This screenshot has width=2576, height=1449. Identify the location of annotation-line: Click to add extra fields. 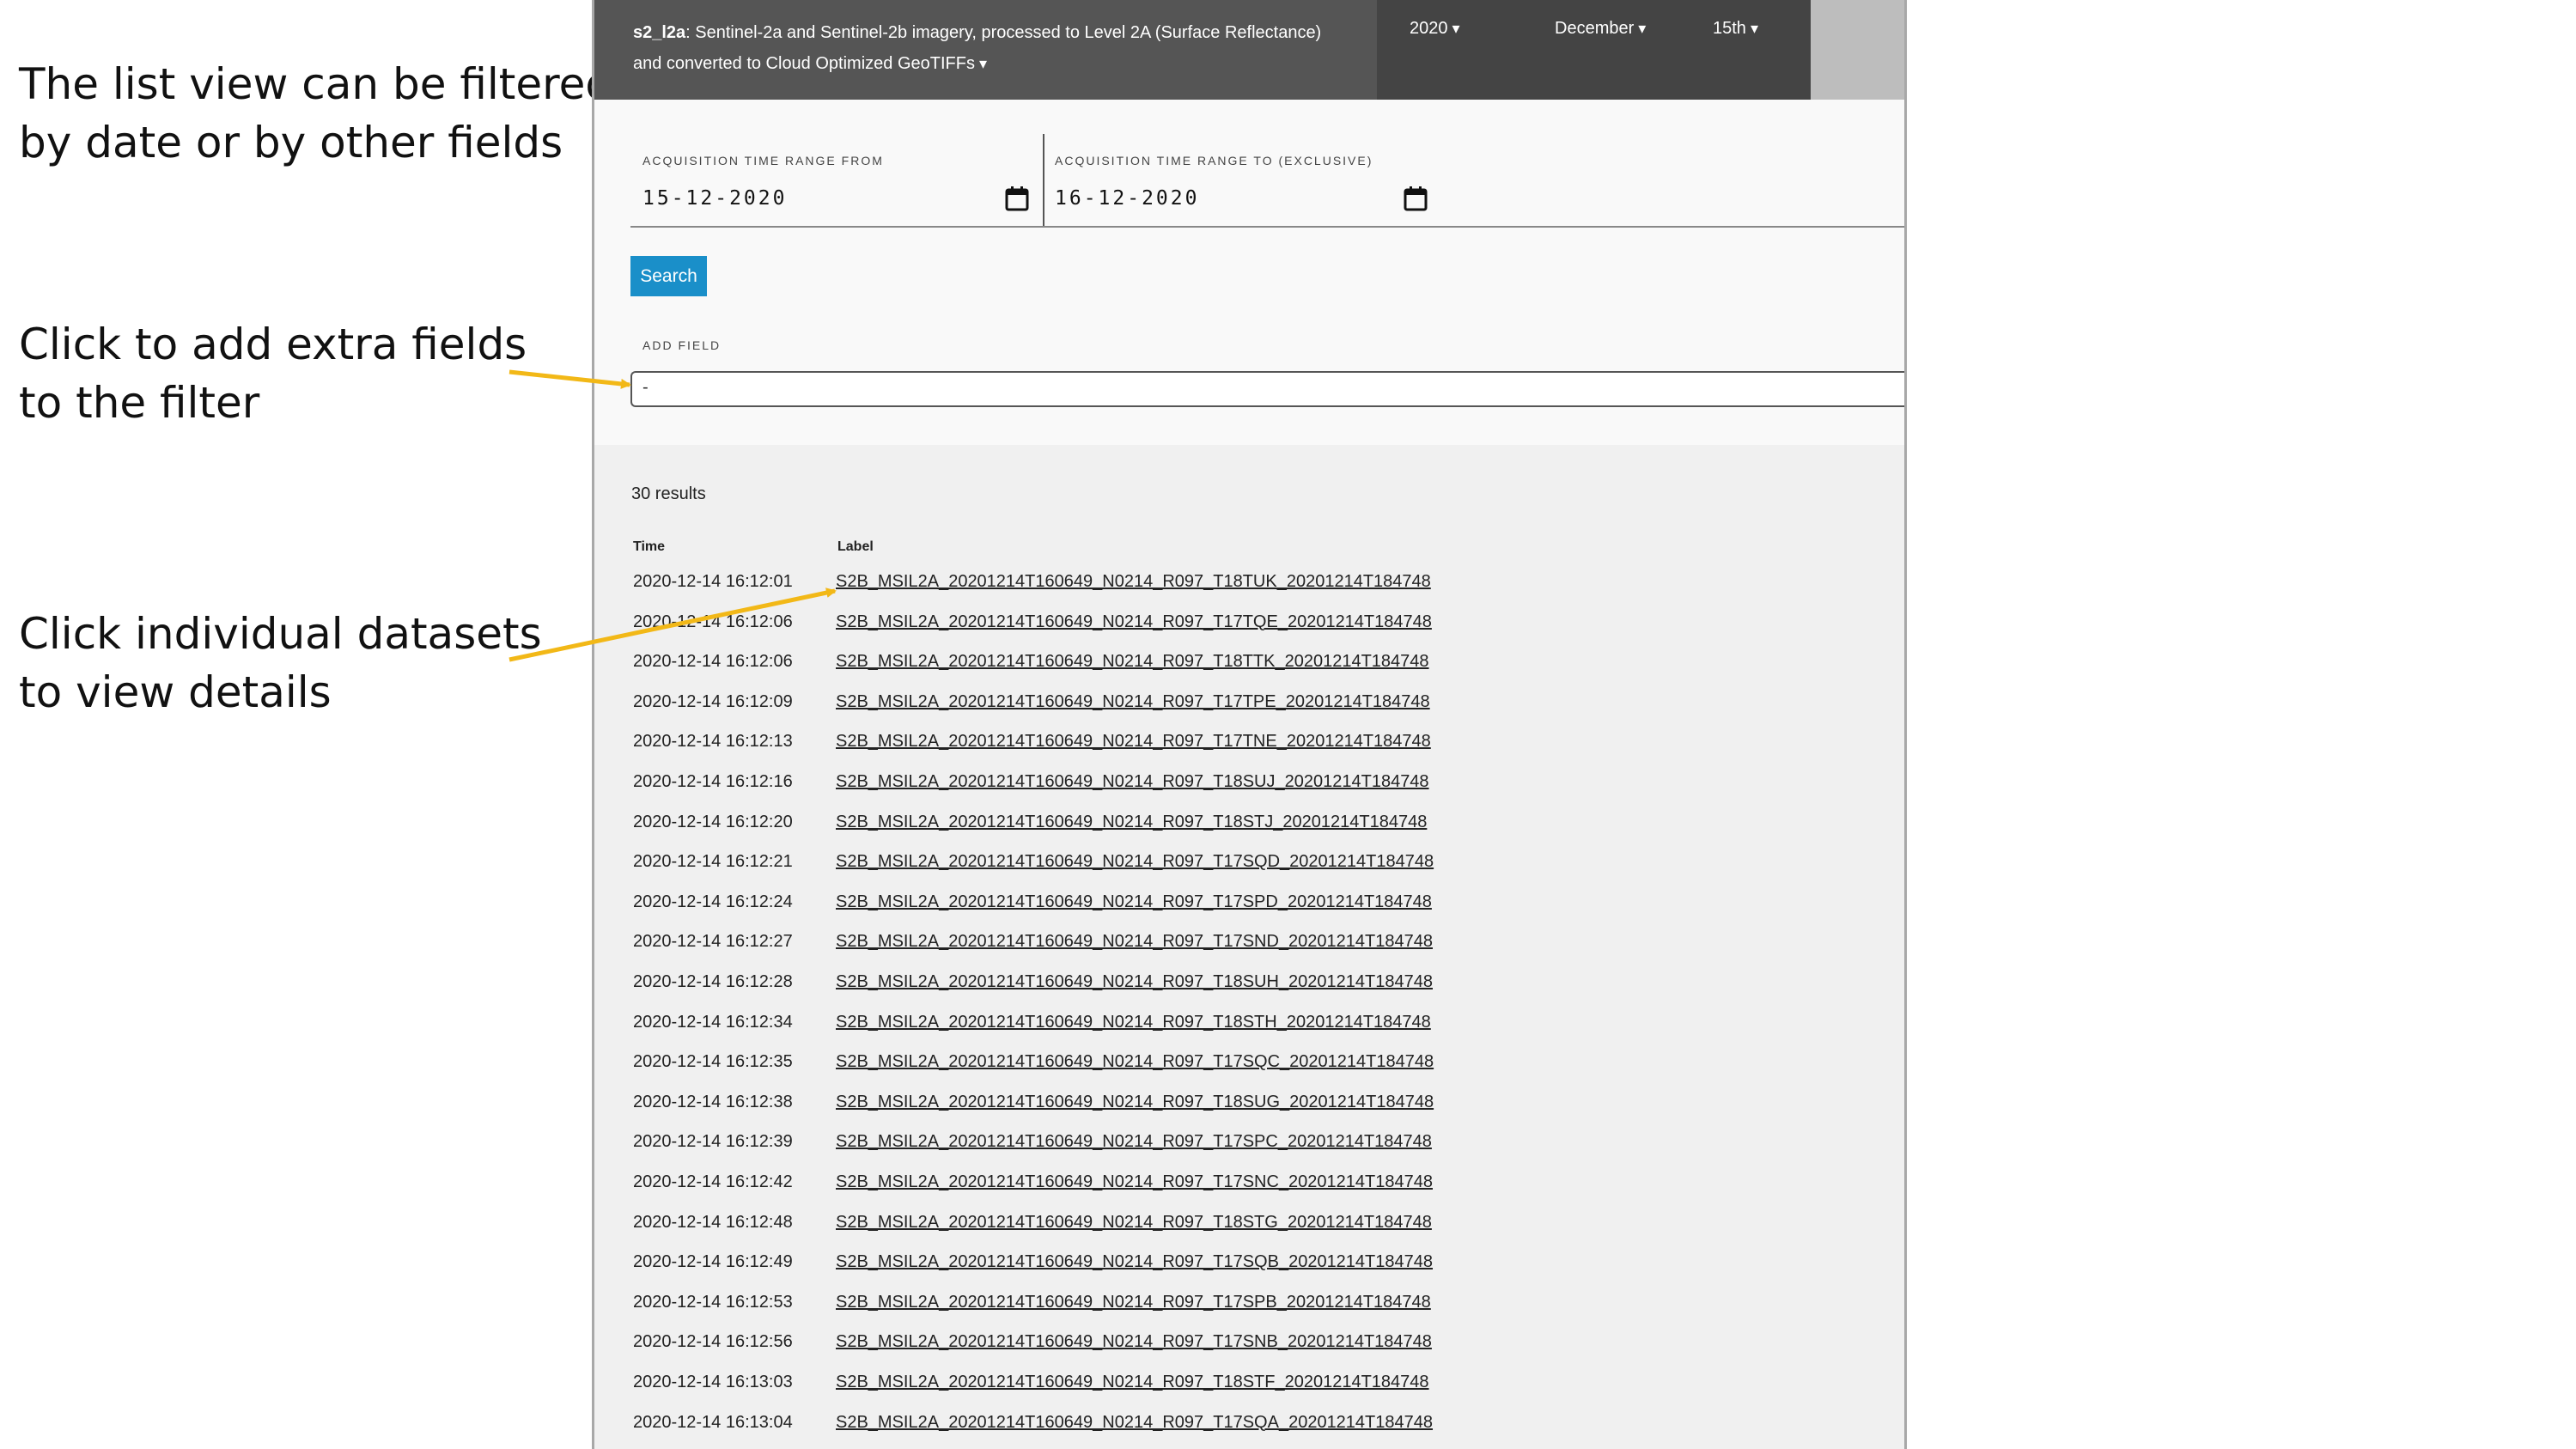
(273, 344).